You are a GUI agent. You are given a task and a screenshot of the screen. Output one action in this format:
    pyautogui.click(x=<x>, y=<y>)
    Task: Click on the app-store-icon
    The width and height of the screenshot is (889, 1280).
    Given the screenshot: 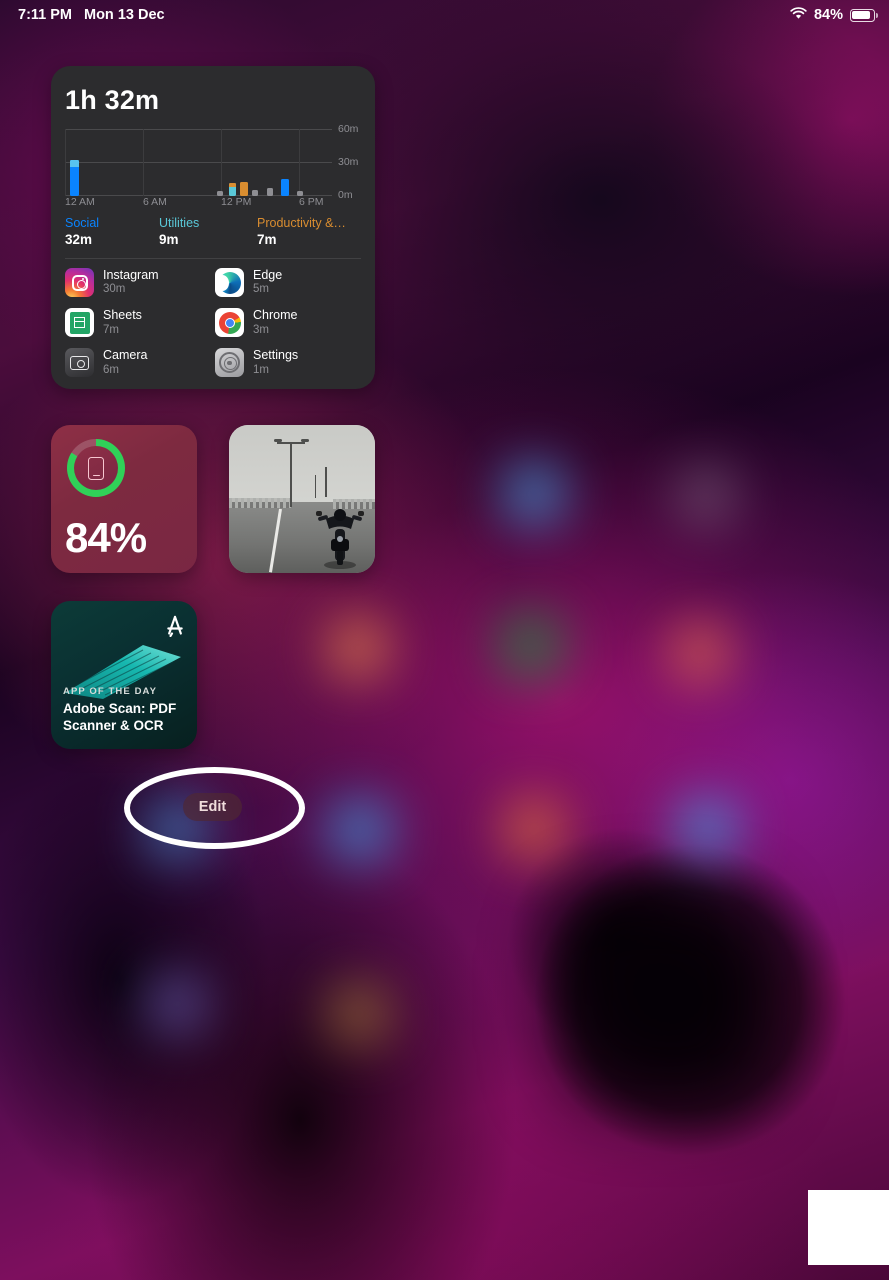 What is the action you would take?
    pyautogui.click(x=175, y=626)
    